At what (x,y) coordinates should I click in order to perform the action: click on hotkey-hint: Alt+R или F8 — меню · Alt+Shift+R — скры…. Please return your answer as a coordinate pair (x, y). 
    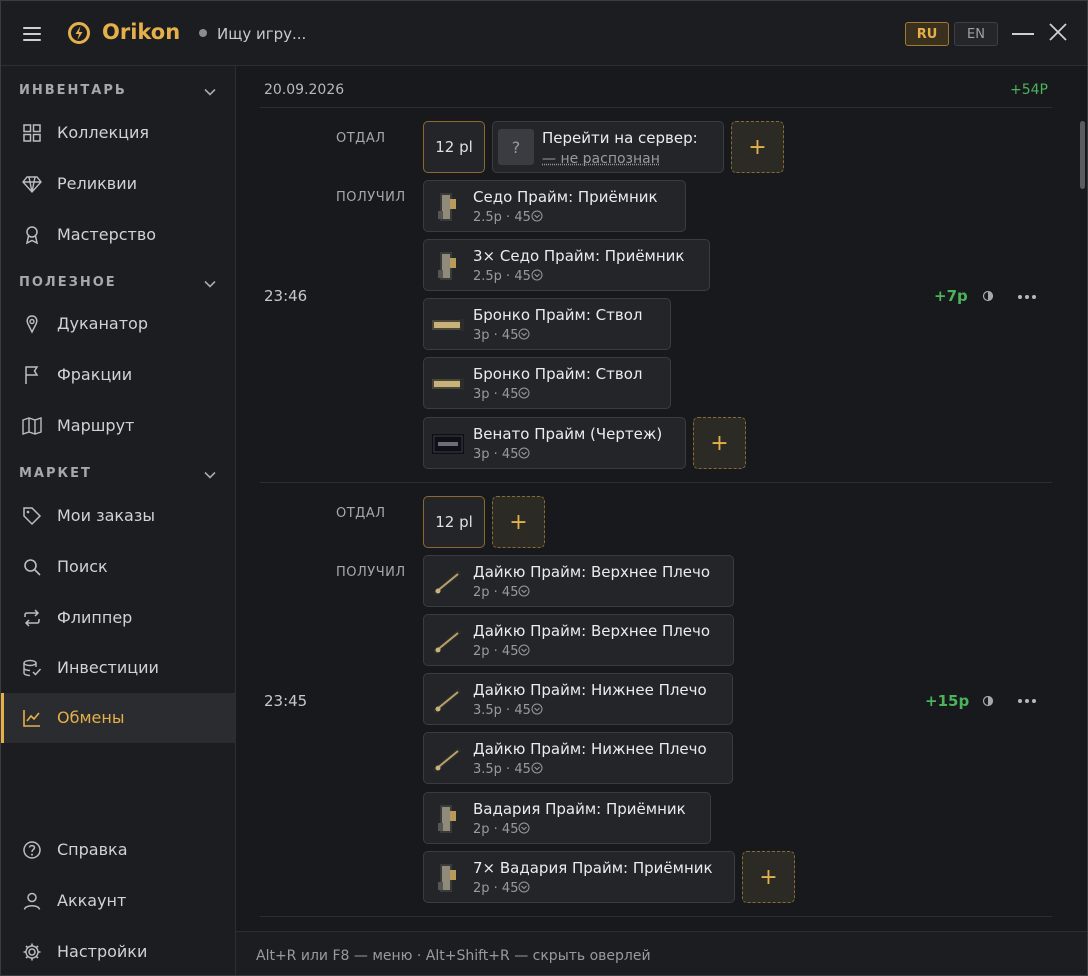
    Looking at the image, I should click on (453, 956).